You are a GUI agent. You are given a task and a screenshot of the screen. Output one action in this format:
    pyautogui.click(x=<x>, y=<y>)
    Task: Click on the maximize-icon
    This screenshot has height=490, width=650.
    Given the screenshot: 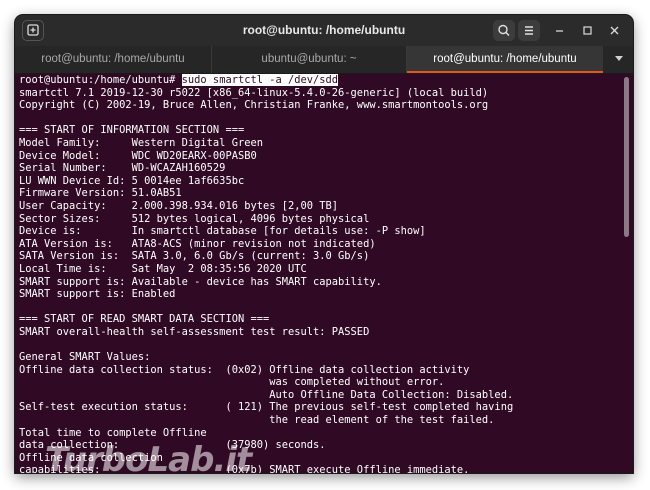 What is the action you would take?
    pyautogui.click(x=587, y=30)
    